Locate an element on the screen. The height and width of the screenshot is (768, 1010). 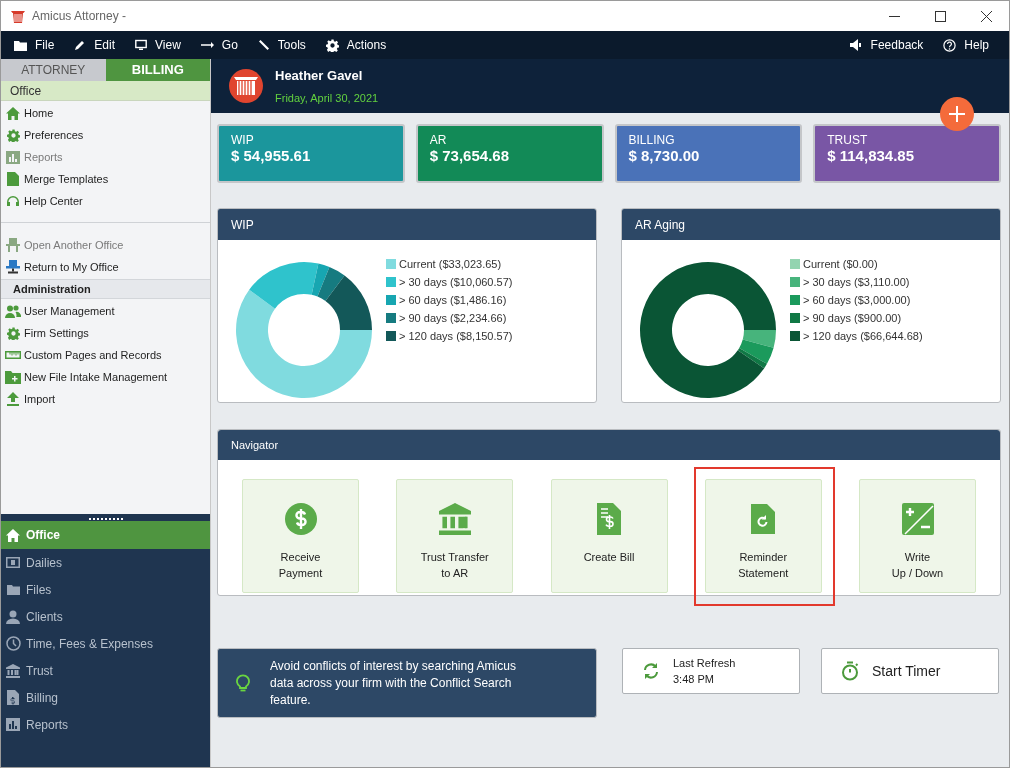
card-label: TRUST is located at coordinates (848, 140).